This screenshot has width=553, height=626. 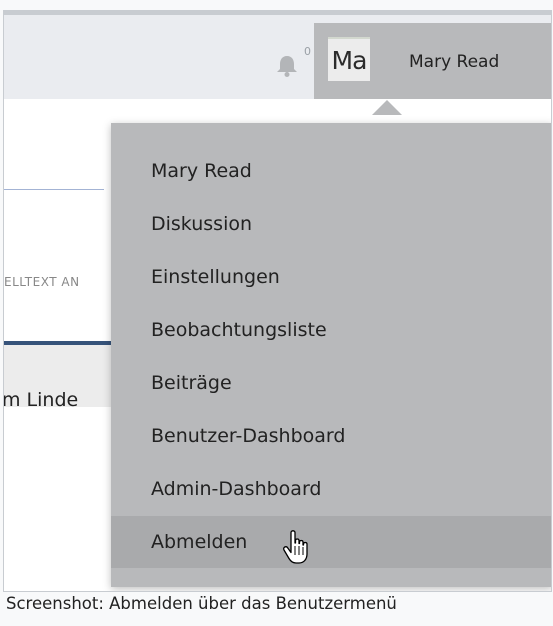 What do you see at coordinates (454, 62) in the screenshot?
I see `user-name: Mary Read` at bounding box center [454, 62].